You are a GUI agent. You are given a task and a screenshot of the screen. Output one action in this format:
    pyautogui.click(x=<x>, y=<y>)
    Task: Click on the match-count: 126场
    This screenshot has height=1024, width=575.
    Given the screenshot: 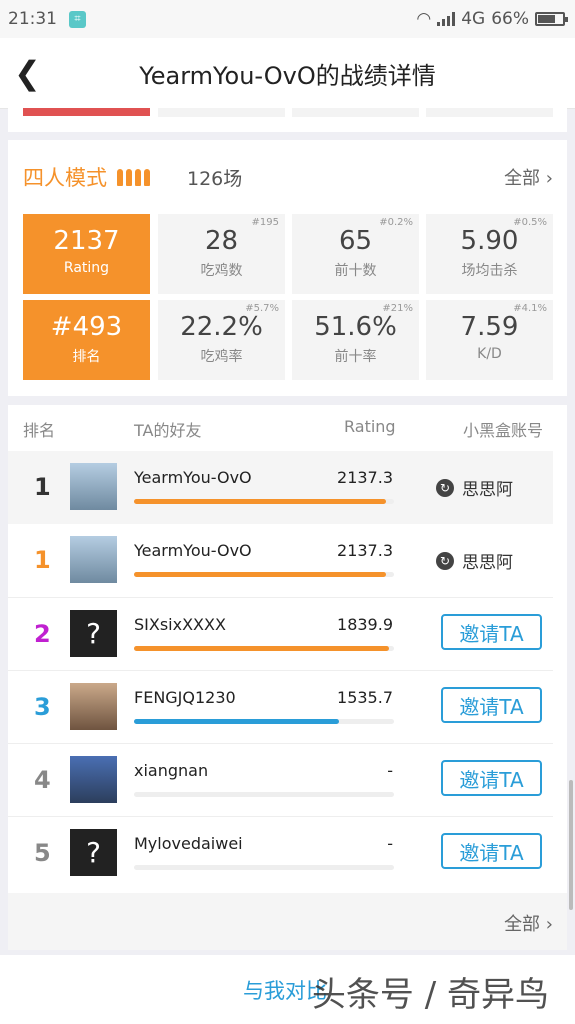 What is the action you would take?
    pyautogui.click(x=215, y=179)
    